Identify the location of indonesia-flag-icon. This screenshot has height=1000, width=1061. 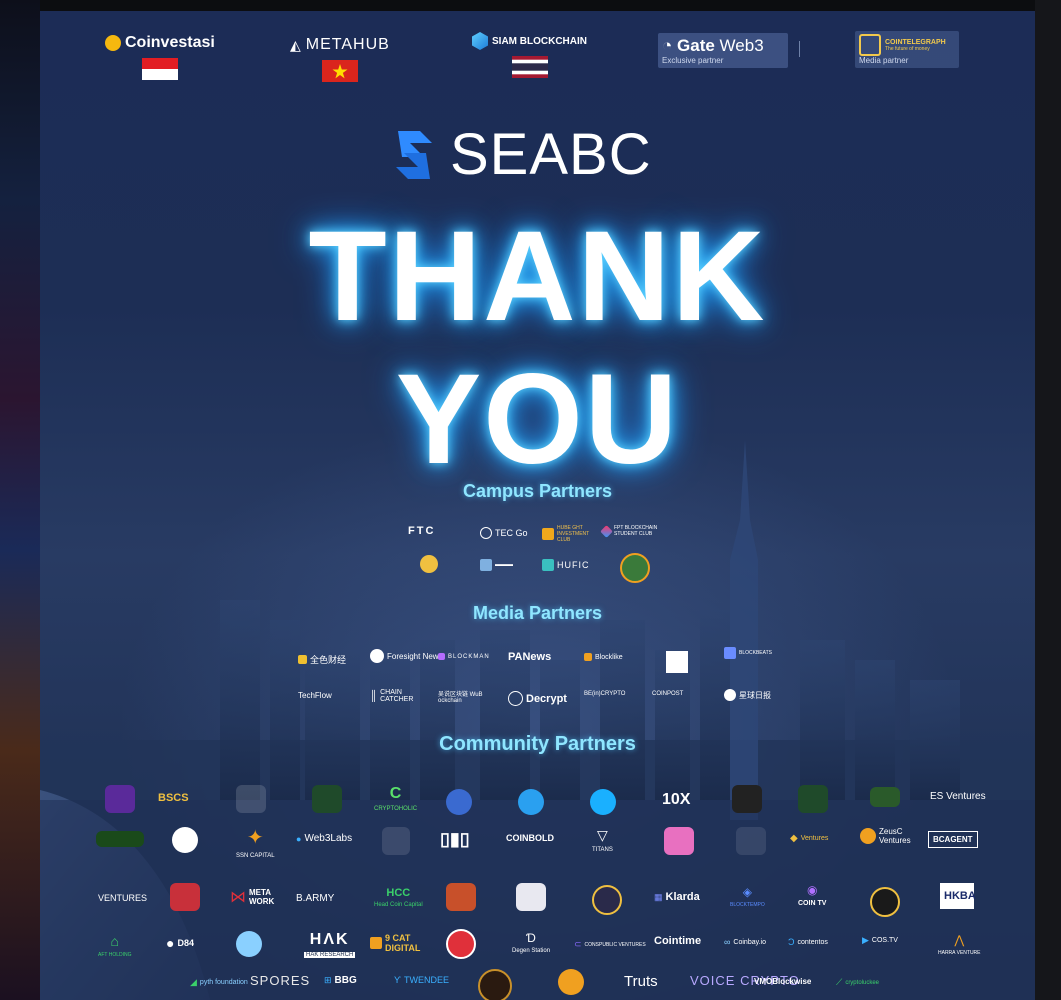
(159, 69).